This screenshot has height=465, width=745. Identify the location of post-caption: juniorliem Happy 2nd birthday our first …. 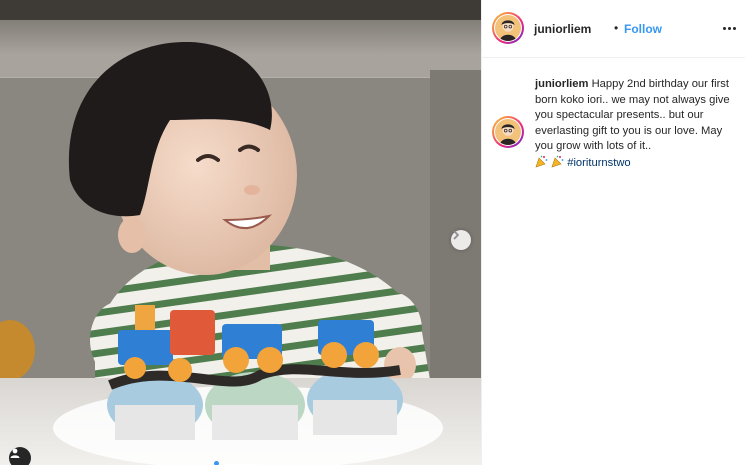
(637, 124).